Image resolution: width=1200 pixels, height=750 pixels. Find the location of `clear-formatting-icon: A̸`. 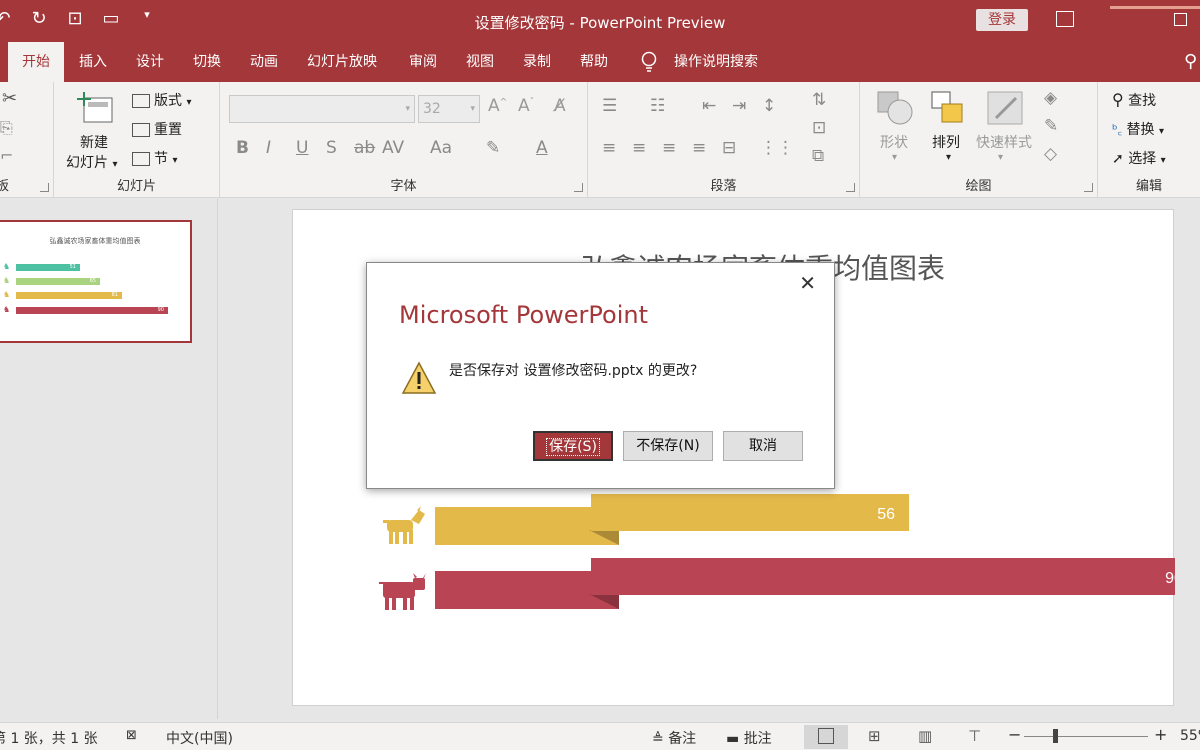

clear-formatting-icon: A̸ is located at coordinates (560, 106).